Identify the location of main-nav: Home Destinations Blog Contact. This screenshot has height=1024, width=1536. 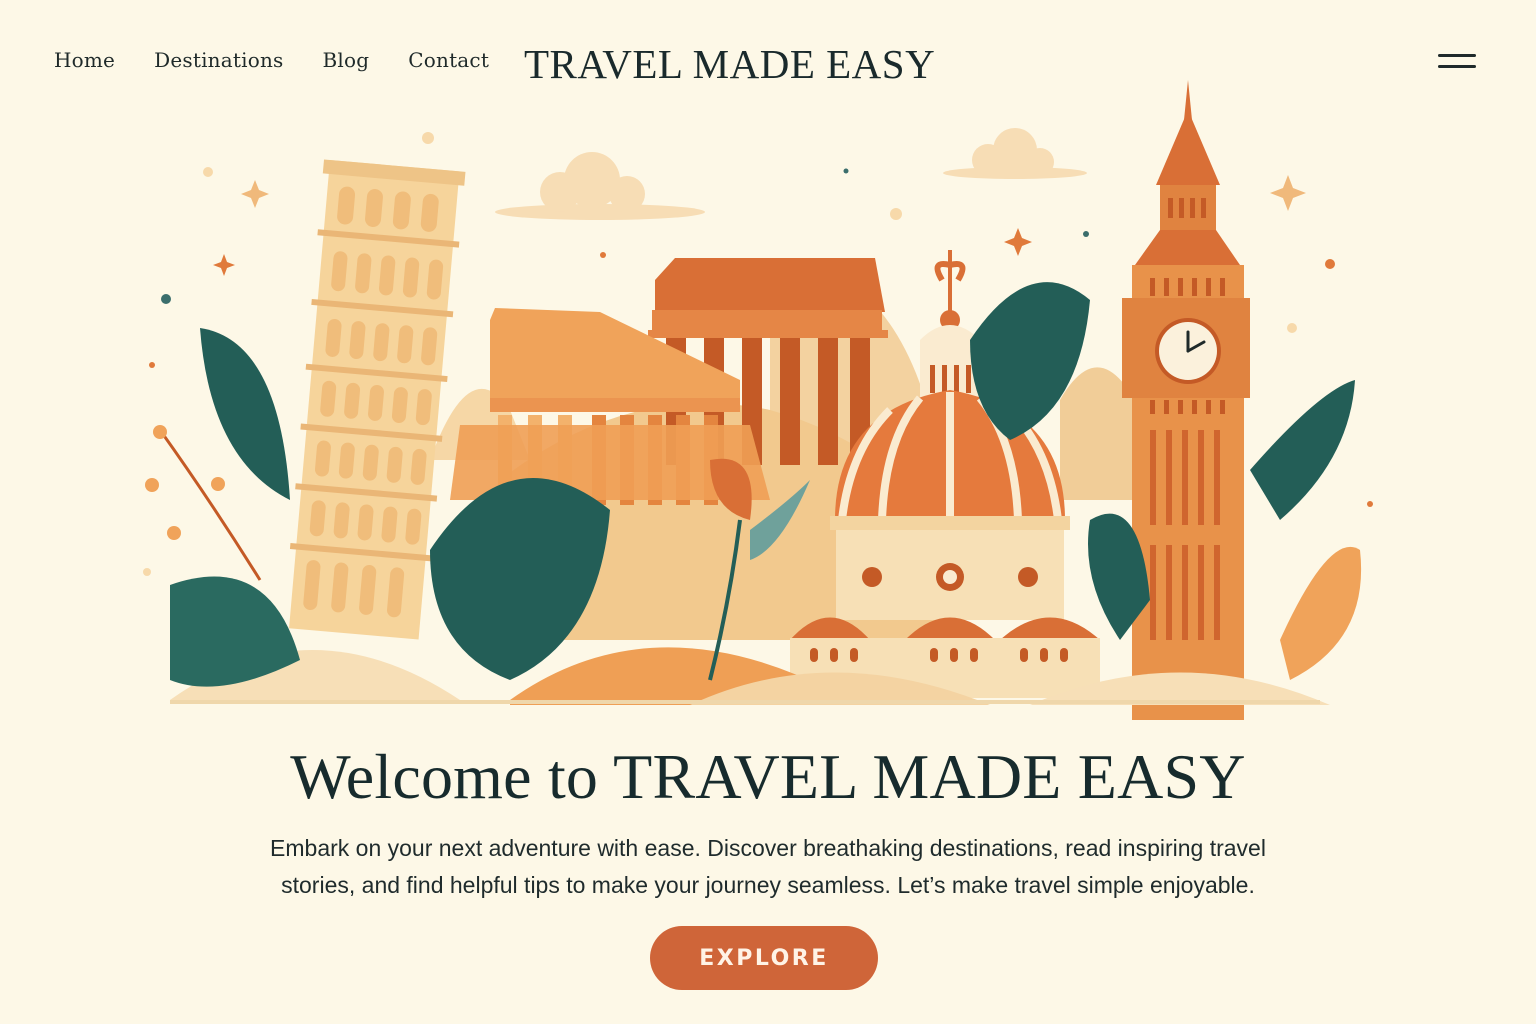
(291, 60).